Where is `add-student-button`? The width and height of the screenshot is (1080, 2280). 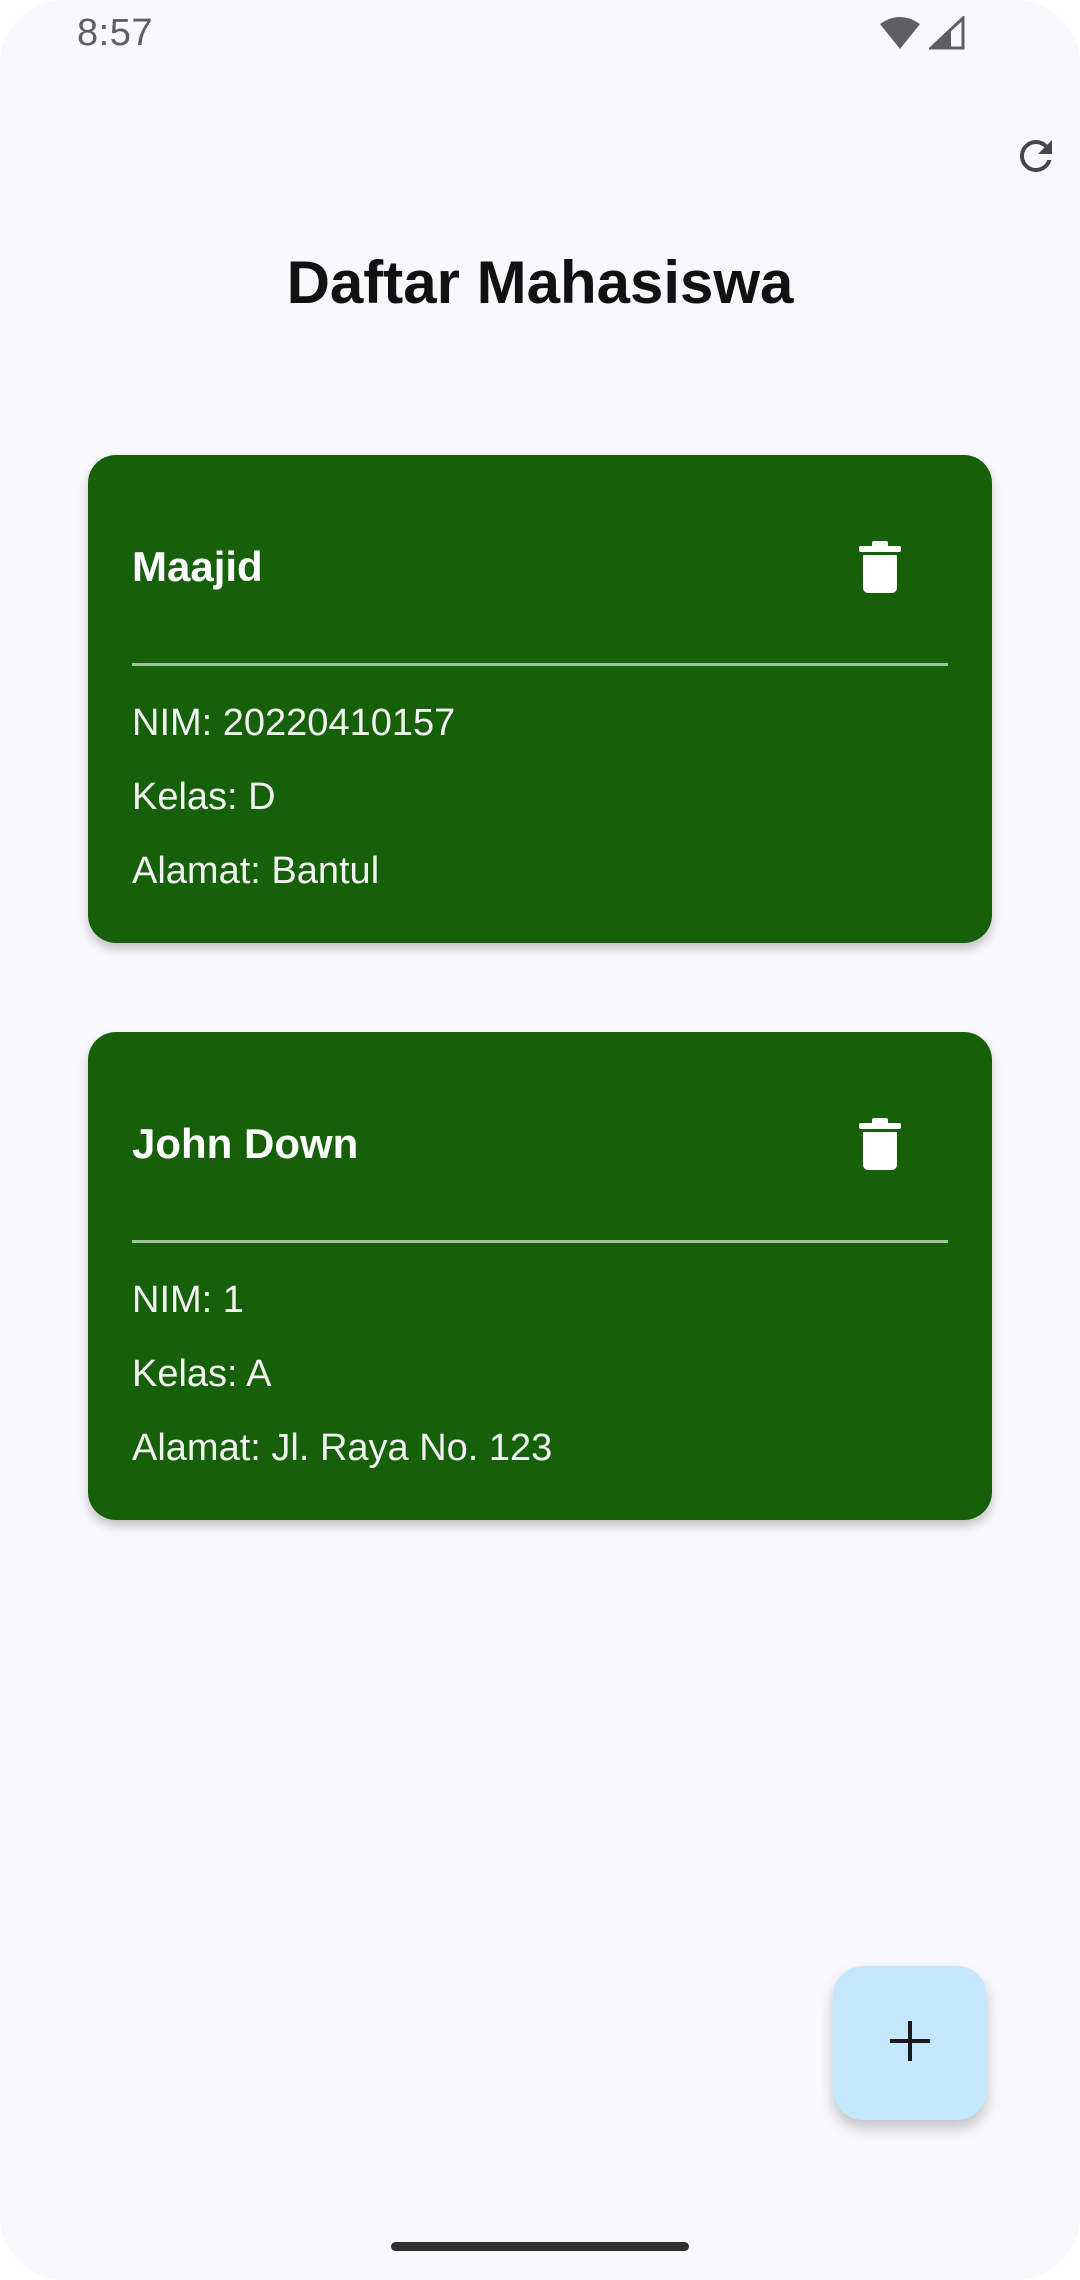 add-student-button is located at coordinates (910, 2043).